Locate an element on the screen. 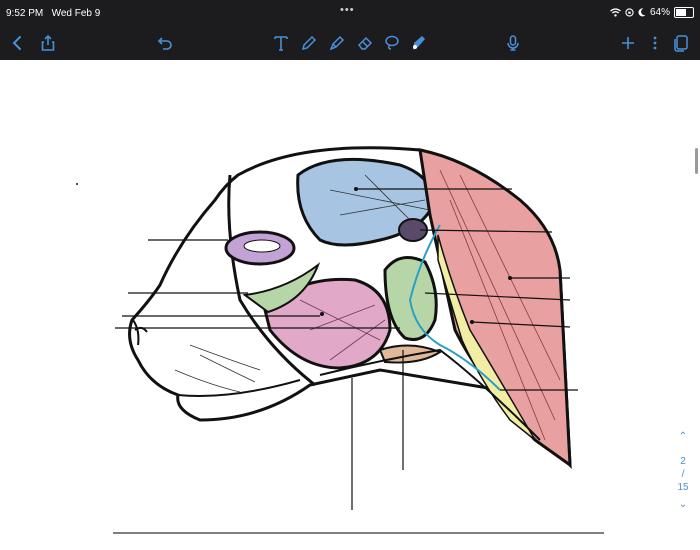 Image resolution: width=700 pixels, height=550 pixels. moon-icon is located at coordinates (642, 12).